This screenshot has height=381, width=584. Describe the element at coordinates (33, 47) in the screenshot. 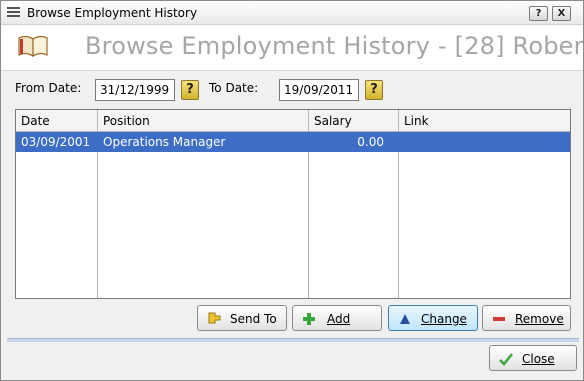

I see `open-book-icon` at that location.